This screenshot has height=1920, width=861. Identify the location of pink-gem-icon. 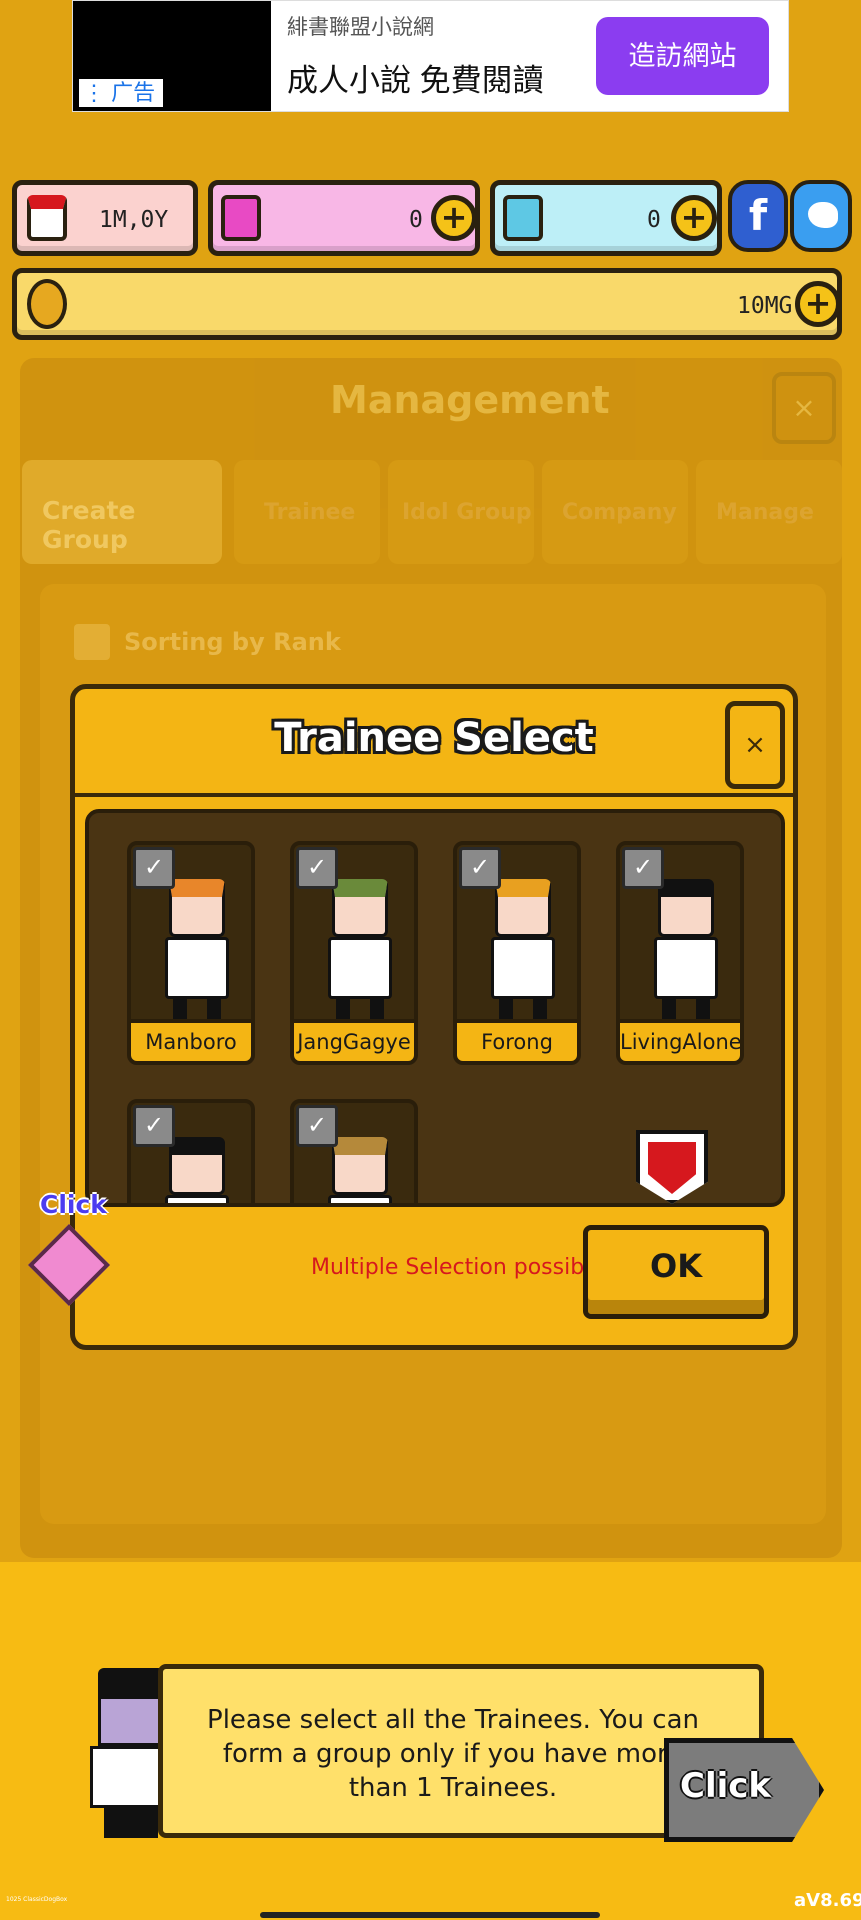
(241, 218).